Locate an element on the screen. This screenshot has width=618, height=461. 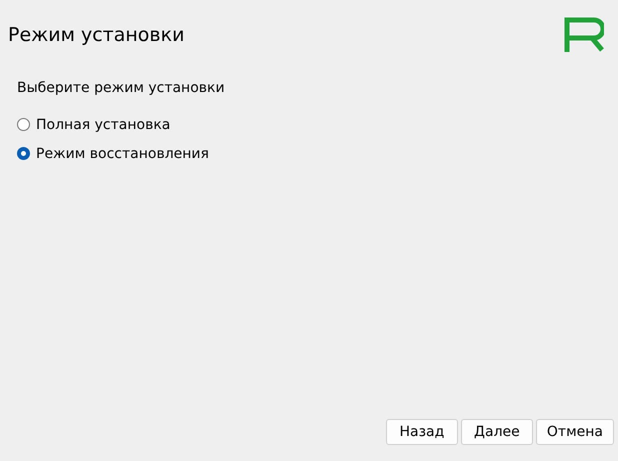
page-title: Режим установки is located at coordinates (96, 35).